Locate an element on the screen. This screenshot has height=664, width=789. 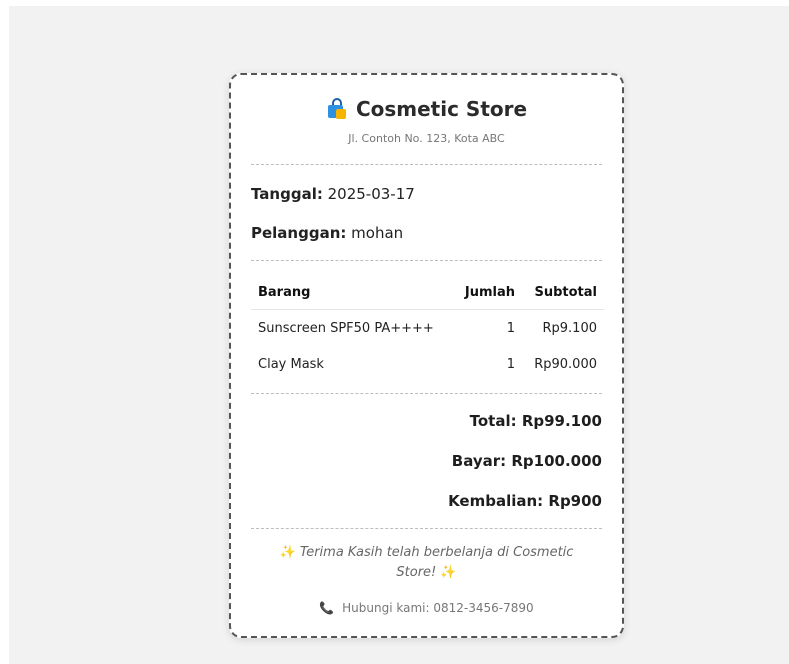
customer-value: mohan is located at coordinates (377, 233).